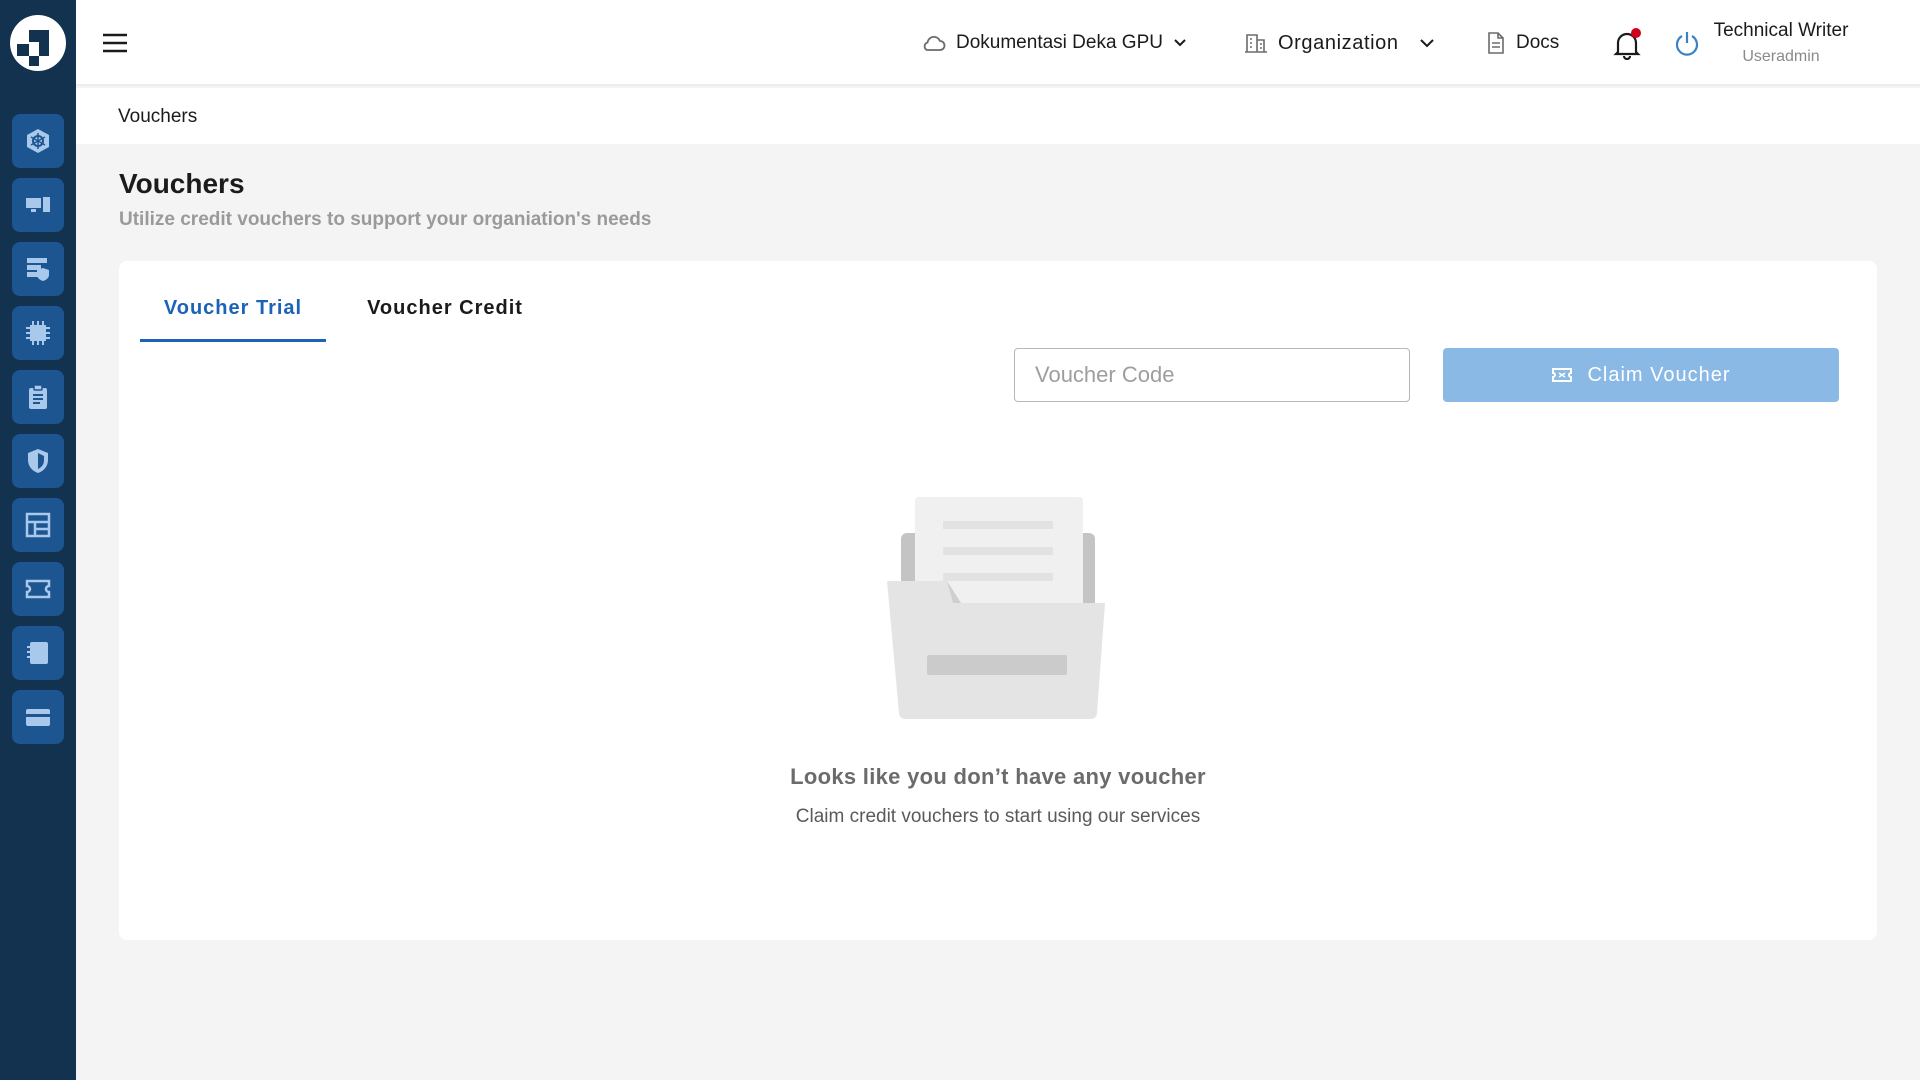  I want to click on hamburger-menu-button, so click(115, 43).